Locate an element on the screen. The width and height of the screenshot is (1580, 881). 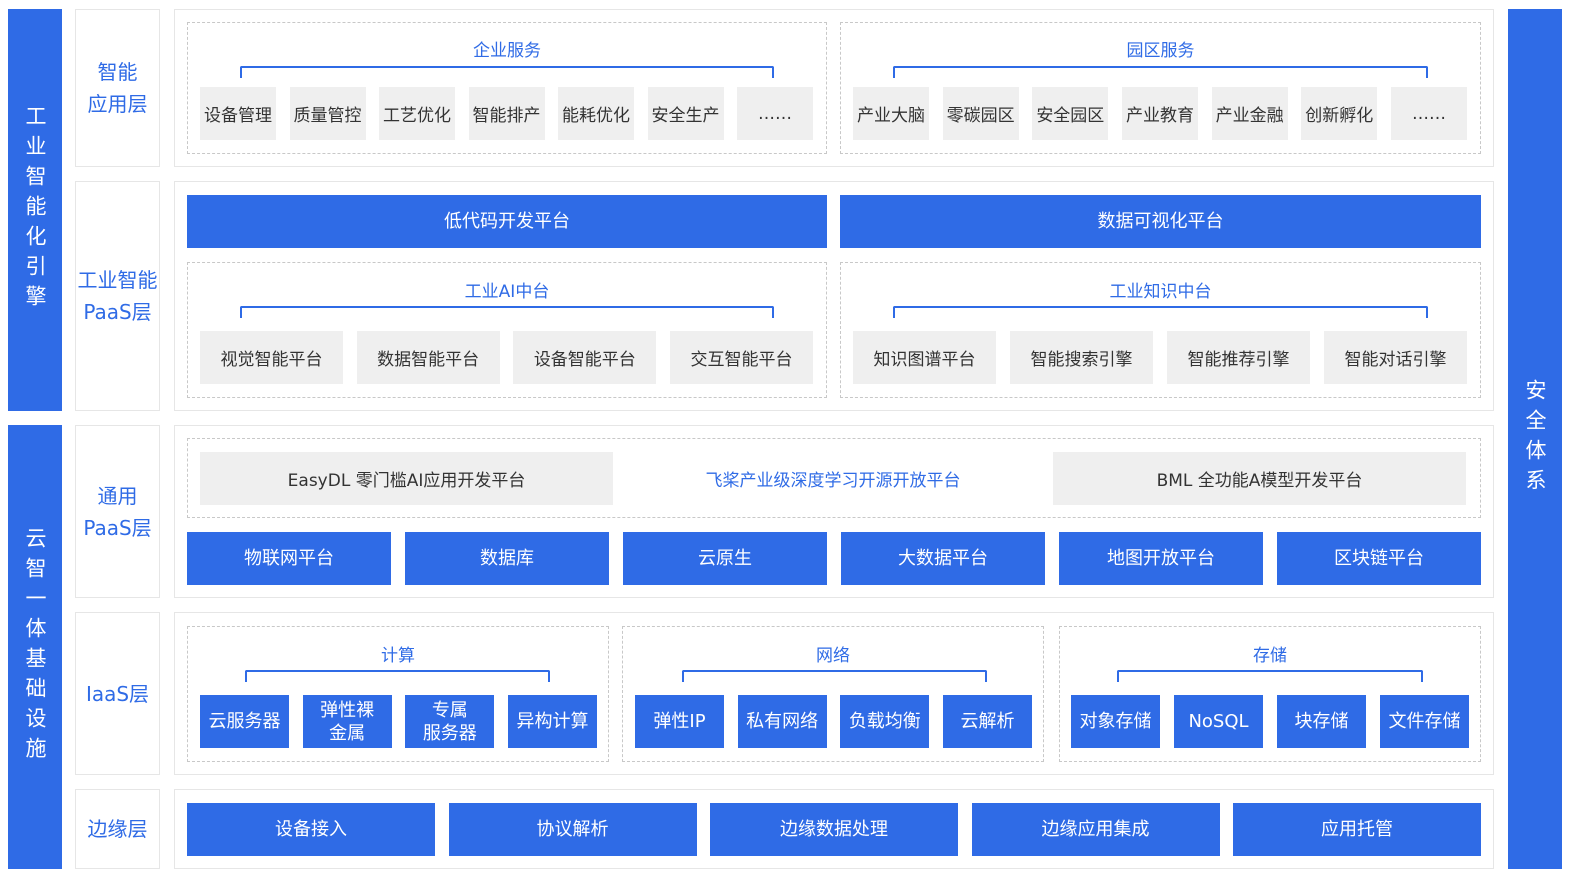
layer-label-iaas: IaaS层 is located at coordinates (117, 693).